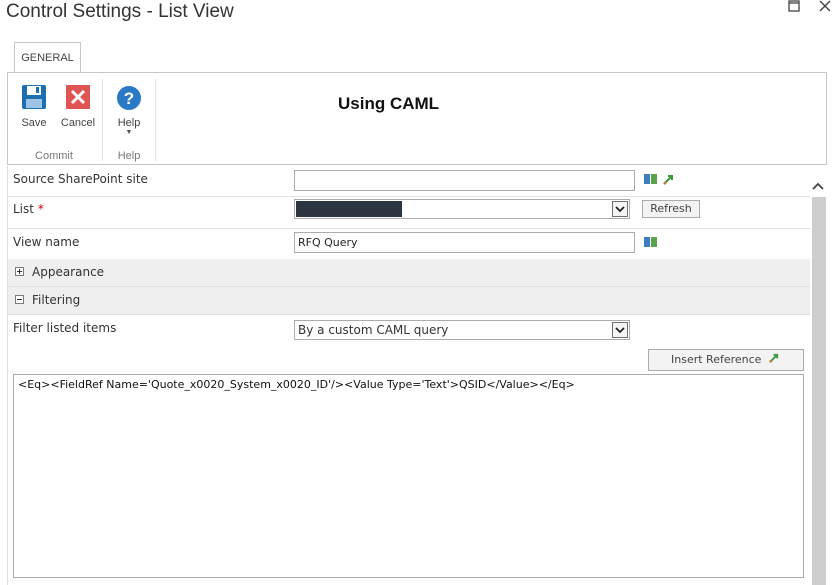 This screenshot has width=839, height=585. I want to click on save-label: Save, so click(34, 123).